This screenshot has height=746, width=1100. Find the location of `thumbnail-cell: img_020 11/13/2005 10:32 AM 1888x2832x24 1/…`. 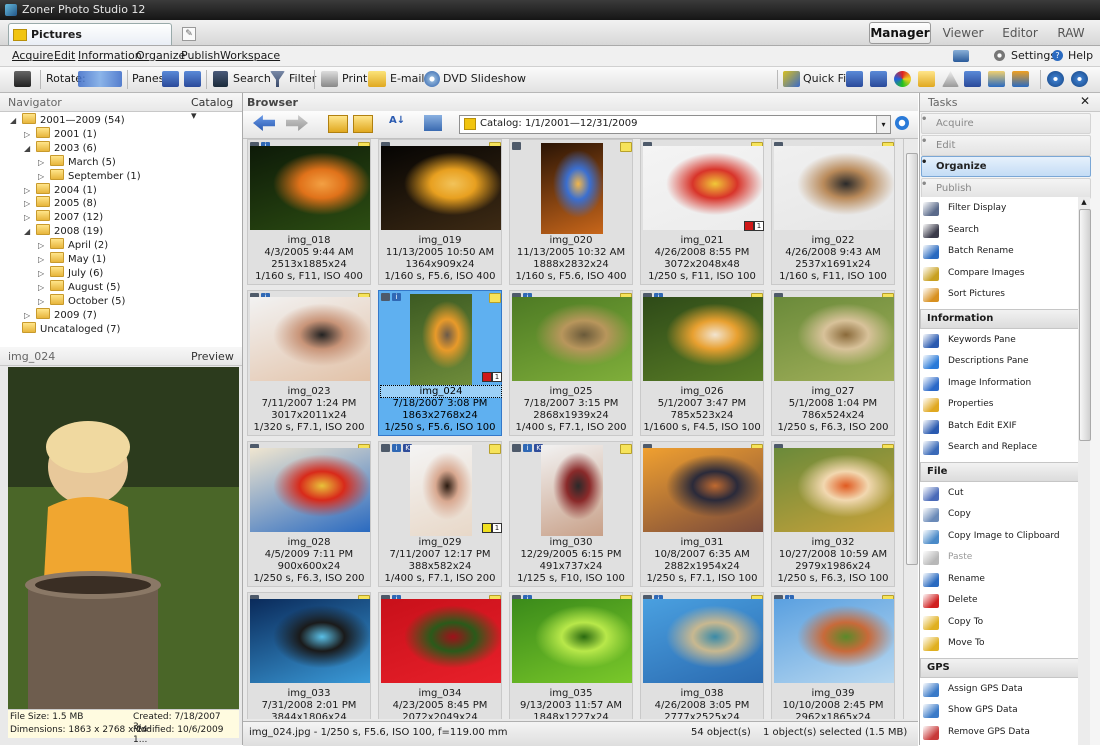

thumbnail-cell: img_020 11/13/2005 10:32 AM 1888x2832x24 1/… is located at coordinates (571, 212).